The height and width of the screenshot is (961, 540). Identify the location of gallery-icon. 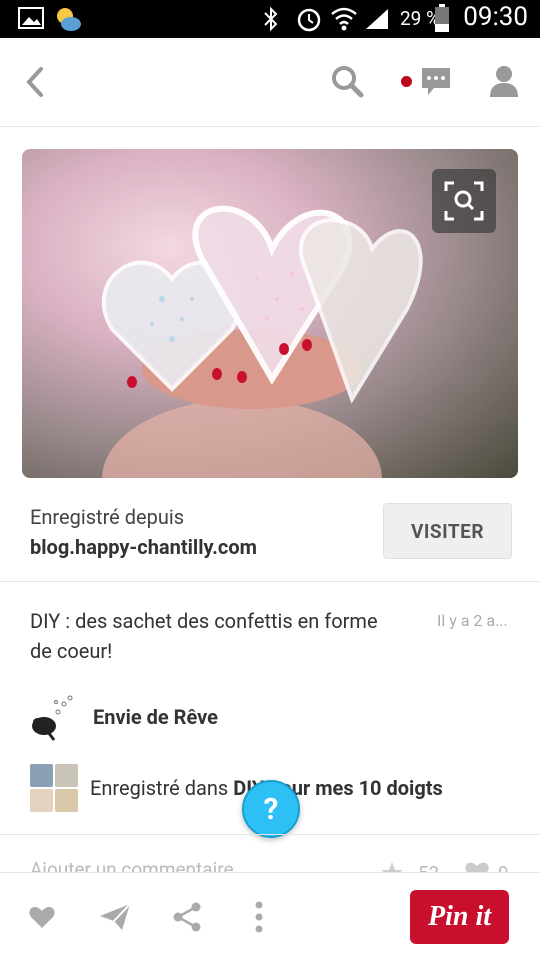
(31, 18).